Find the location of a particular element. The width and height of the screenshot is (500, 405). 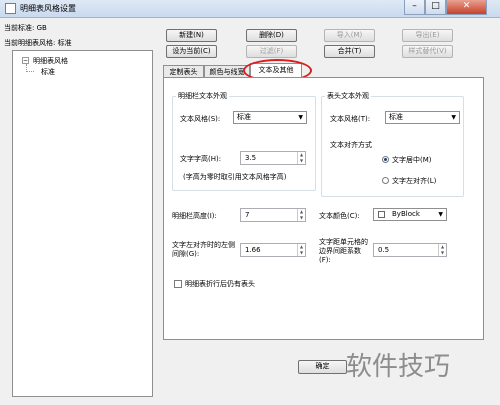

filter-button: 过滤(F) is located at coordinates (271, 51).